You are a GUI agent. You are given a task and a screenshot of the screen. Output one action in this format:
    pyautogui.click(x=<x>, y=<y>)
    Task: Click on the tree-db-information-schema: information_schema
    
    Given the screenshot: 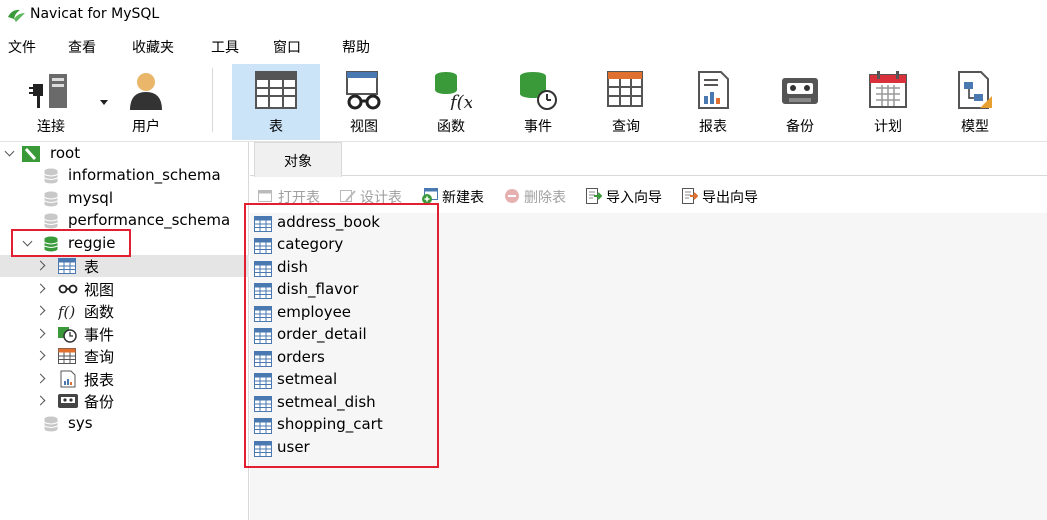 What is the action you would take?
    pyautogui.click(x=124, y=176)
    